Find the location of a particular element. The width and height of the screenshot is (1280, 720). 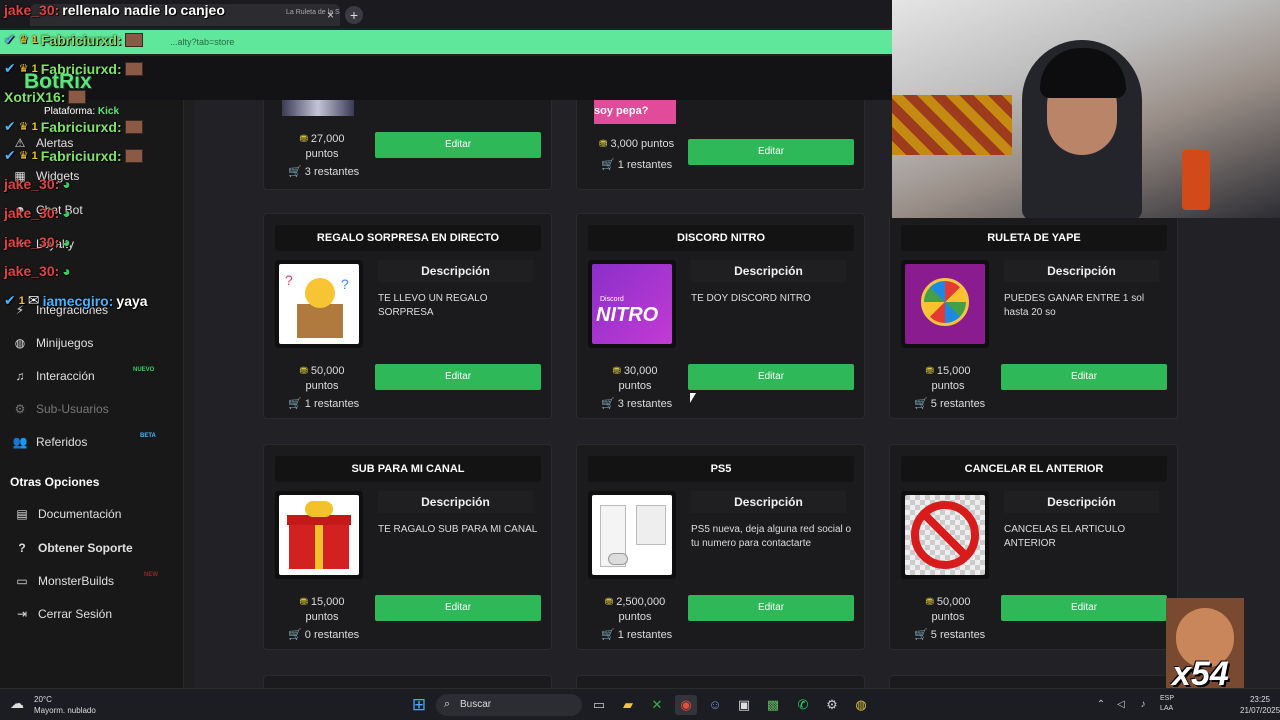

whatsapp-icon: ✆ is located at coordinates (803, 705).